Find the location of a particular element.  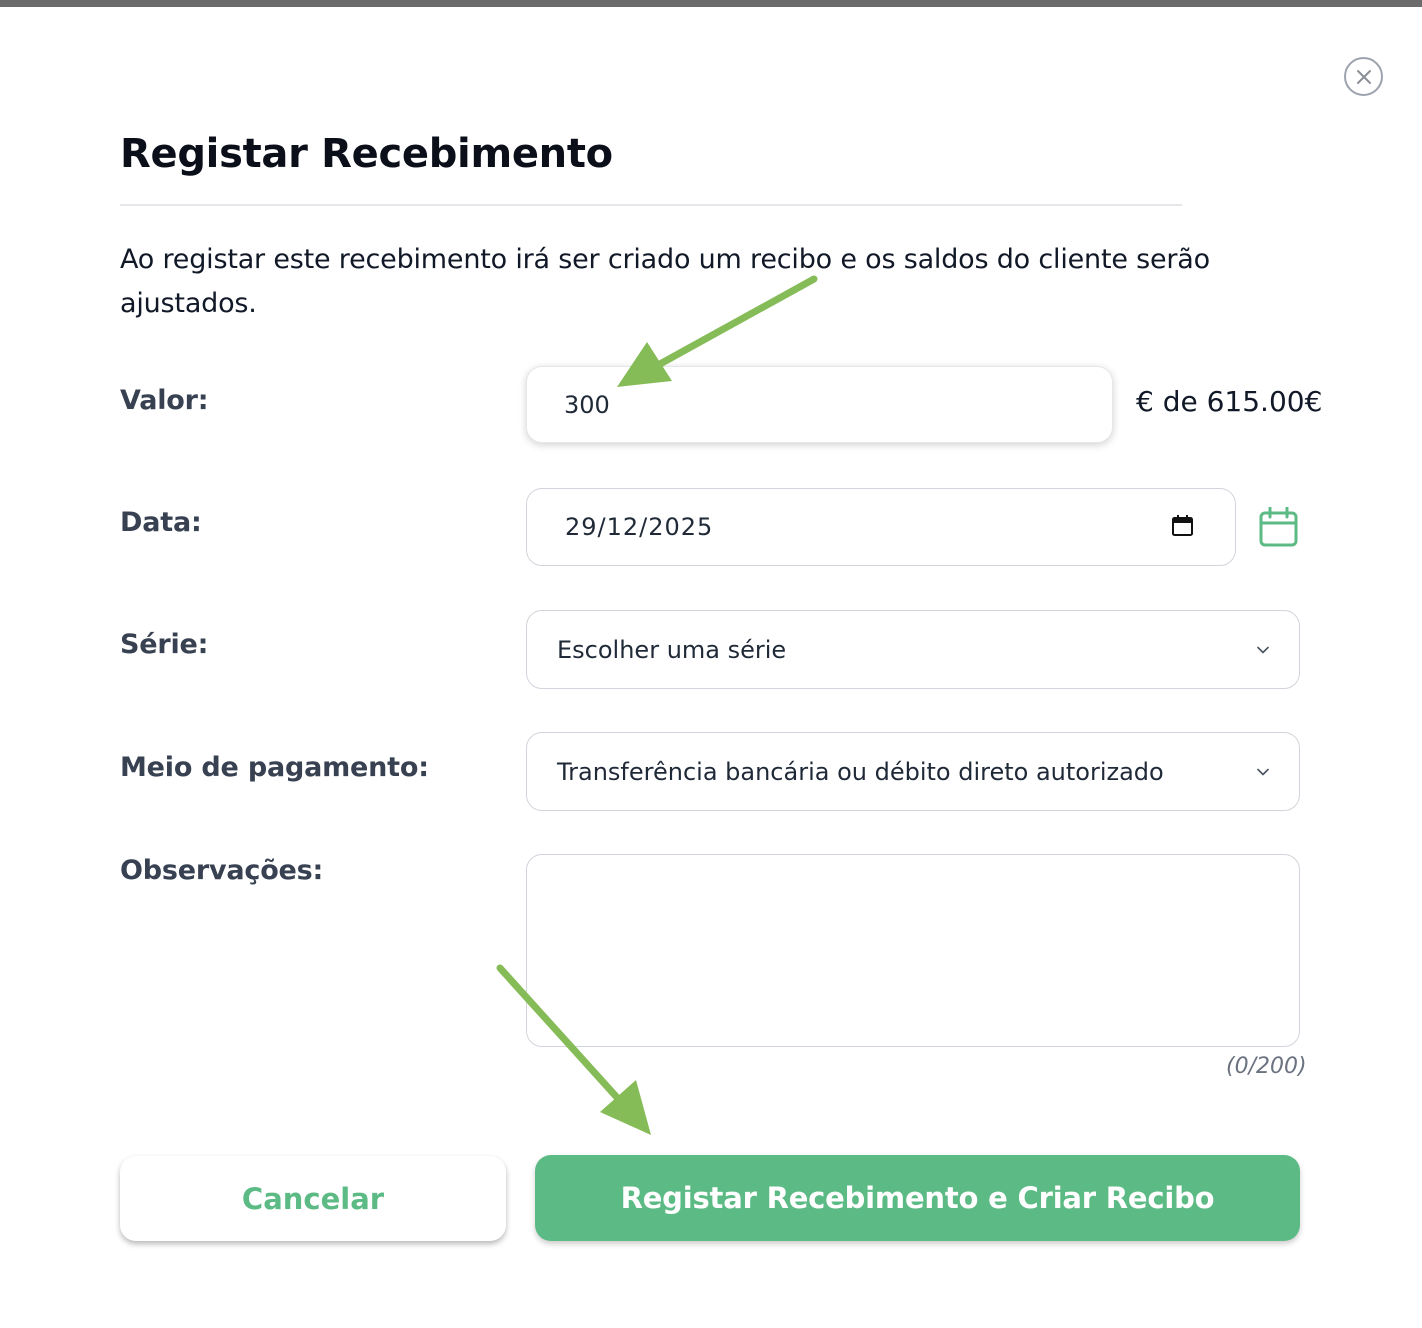

observacoes-textarea is located at coordinates (913, 950).